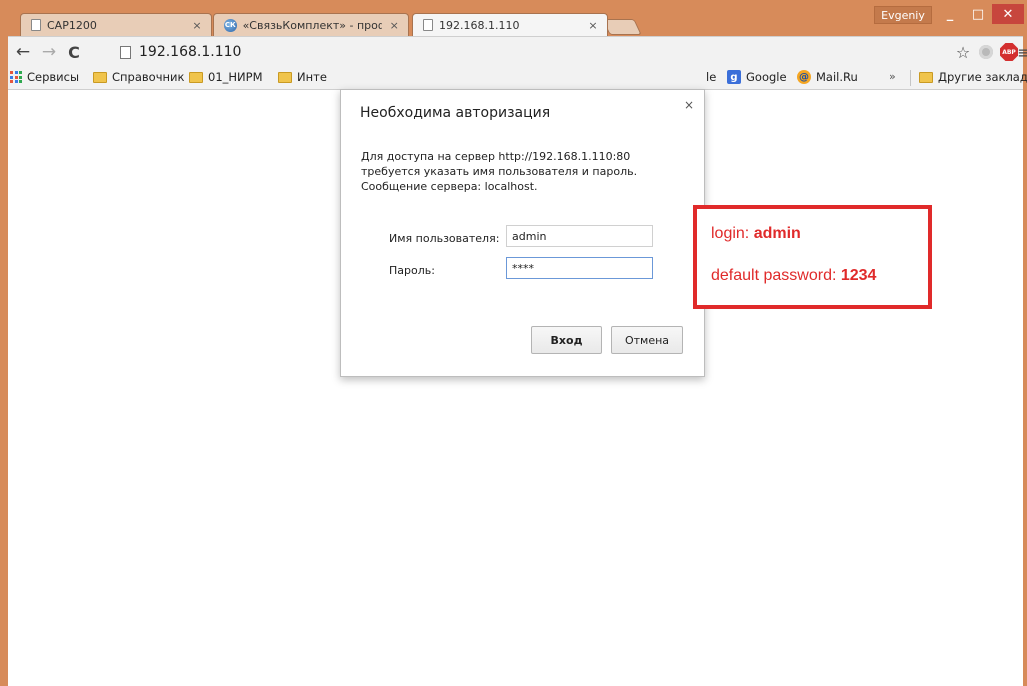 This screenshot has width=1027, height=686. What do you see at coordinates (622, 27) in the screenshot?
I see `new-tab-button` at bounding box center [622, 27].